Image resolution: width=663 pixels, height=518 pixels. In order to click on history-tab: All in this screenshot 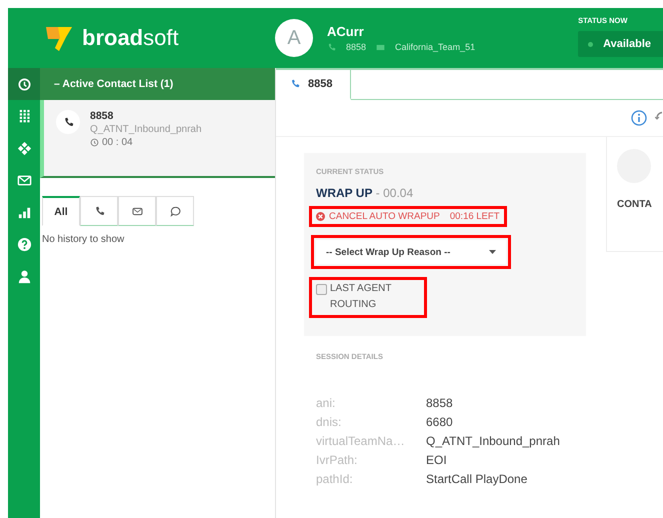, I will do `click(61, 211)`.